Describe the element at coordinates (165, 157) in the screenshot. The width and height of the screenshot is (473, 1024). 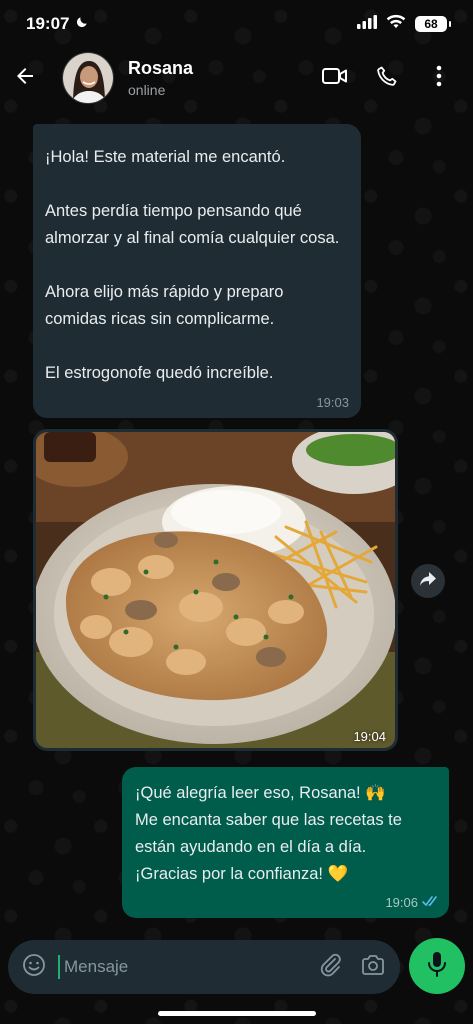
I see `message-text: ¡Hola! Este material me encantó.` at that location.